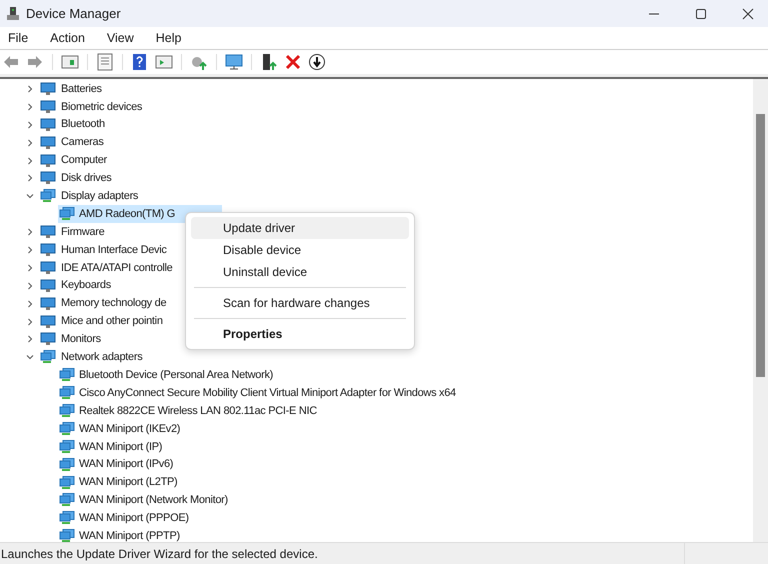 The width and height of the screenshot is (768, 564). Describe the element at coordinates (82, 232) in the screenshot. I see `tree-item: Firmware` at that location.